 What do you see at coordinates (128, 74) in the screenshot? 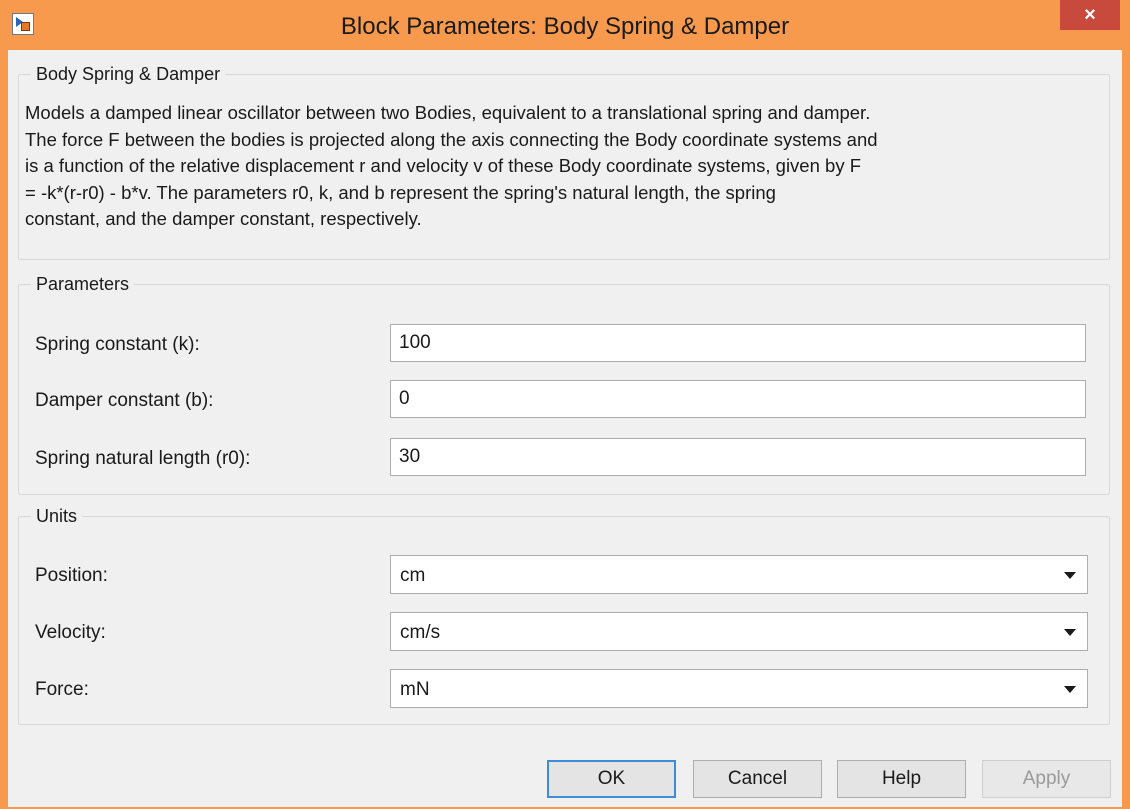
I see `description-group-title: Body Spring & Damper` at bounding box center [128, 74].